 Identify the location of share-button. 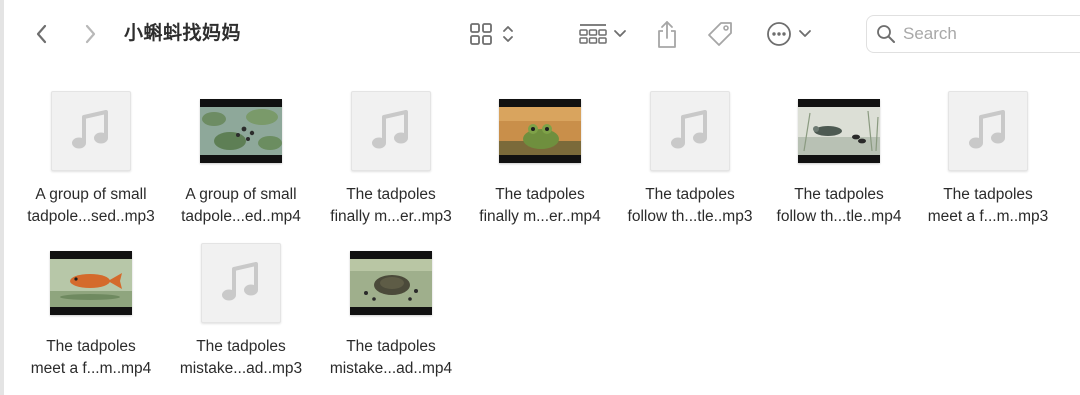
(667, 34).